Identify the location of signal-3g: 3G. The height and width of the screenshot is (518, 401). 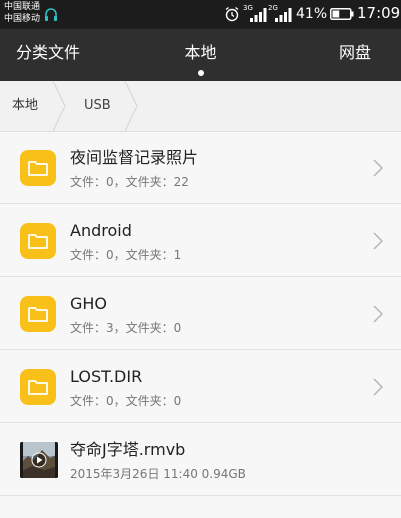
(255, 13).